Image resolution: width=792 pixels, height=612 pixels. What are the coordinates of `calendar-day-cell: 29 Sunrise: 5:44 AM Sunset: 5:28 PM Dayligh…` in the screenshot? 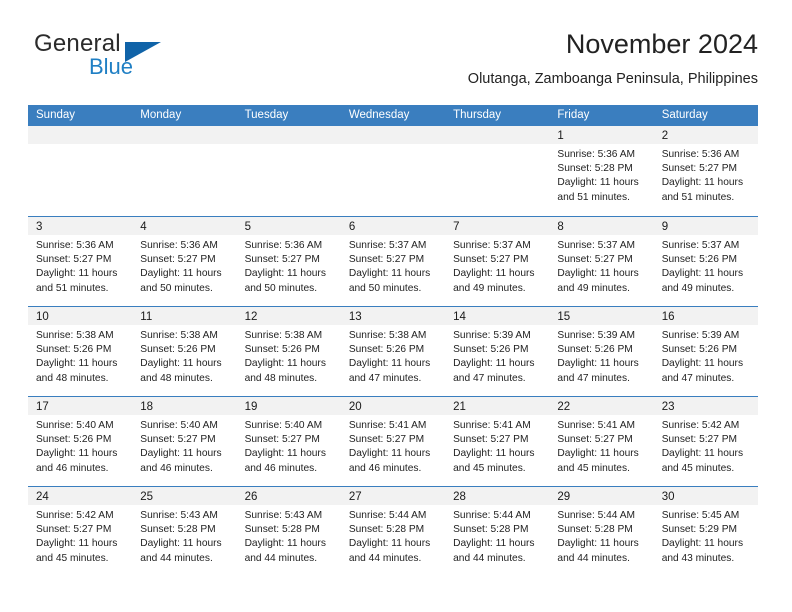 It's located at (601, 531).